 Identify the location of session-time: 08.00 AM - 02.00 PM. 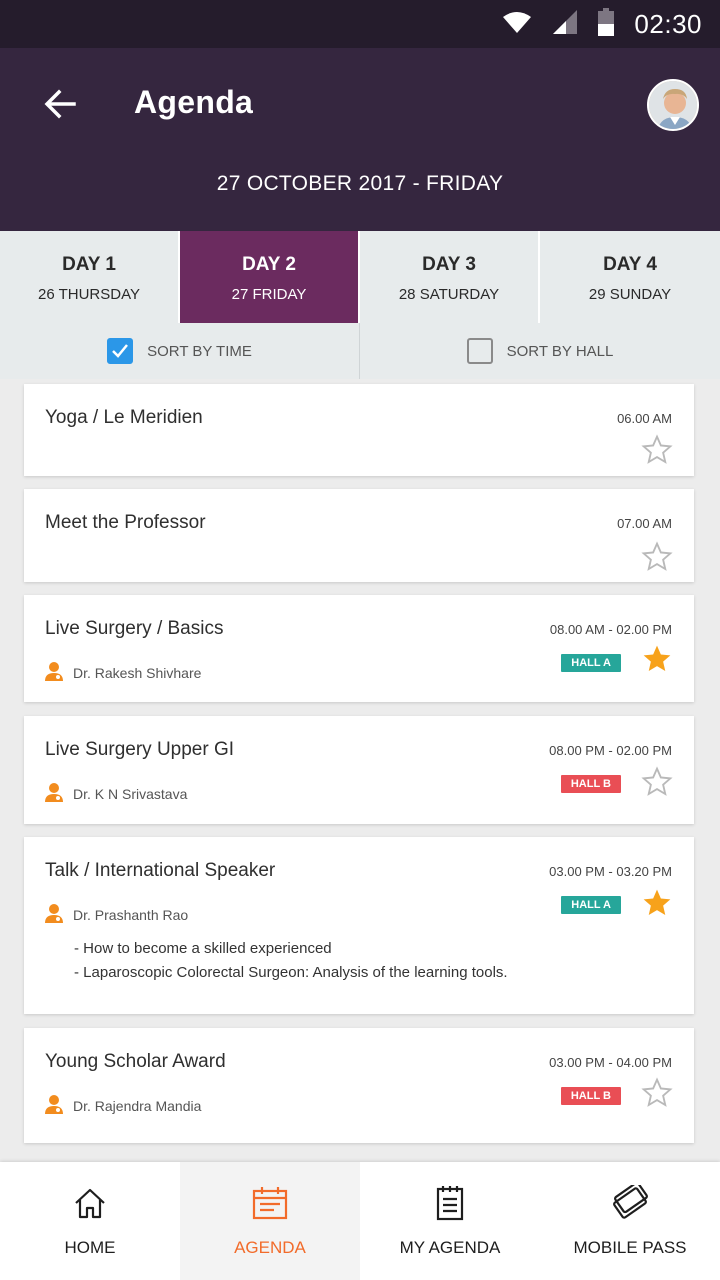
(610, 629).